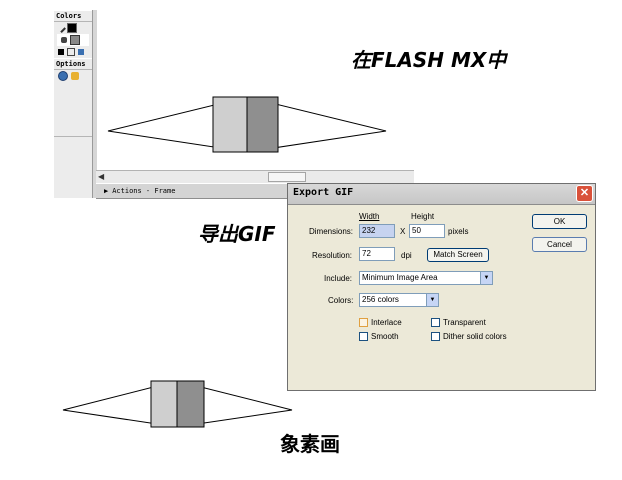 This screenshot has height=480, width=622. I want to click on resolution-label: Resolution:, so click(332, 255).